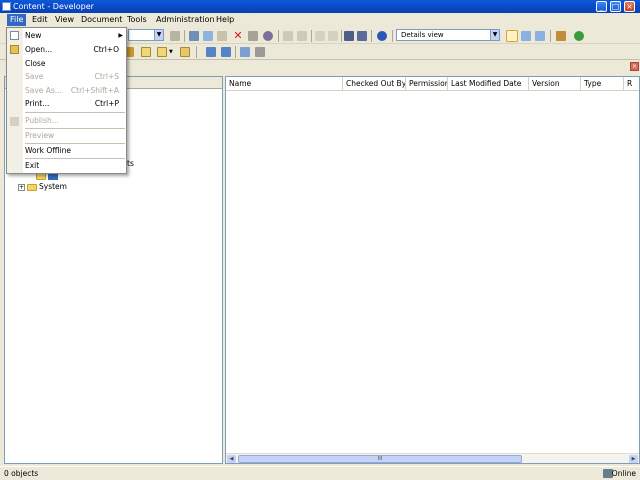  Describe the element at coordinates (526, 36) in the screenshot. I see `list-view-icon` at that location.